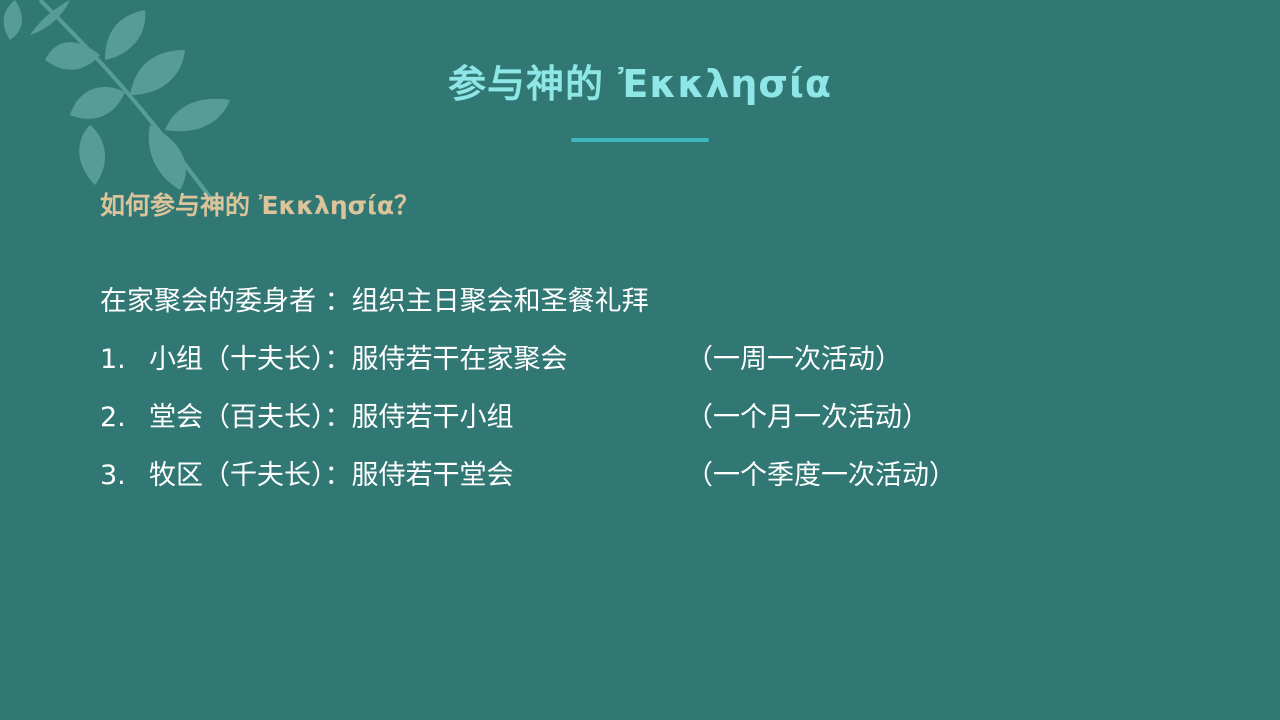 The image size is (1280, 720). What do you see at coordinates (358, 359) in the screenshot?
I see `list-item-text: 小组（十夫长）：服侍若干在家聚会` at bounding box center [358, 359].